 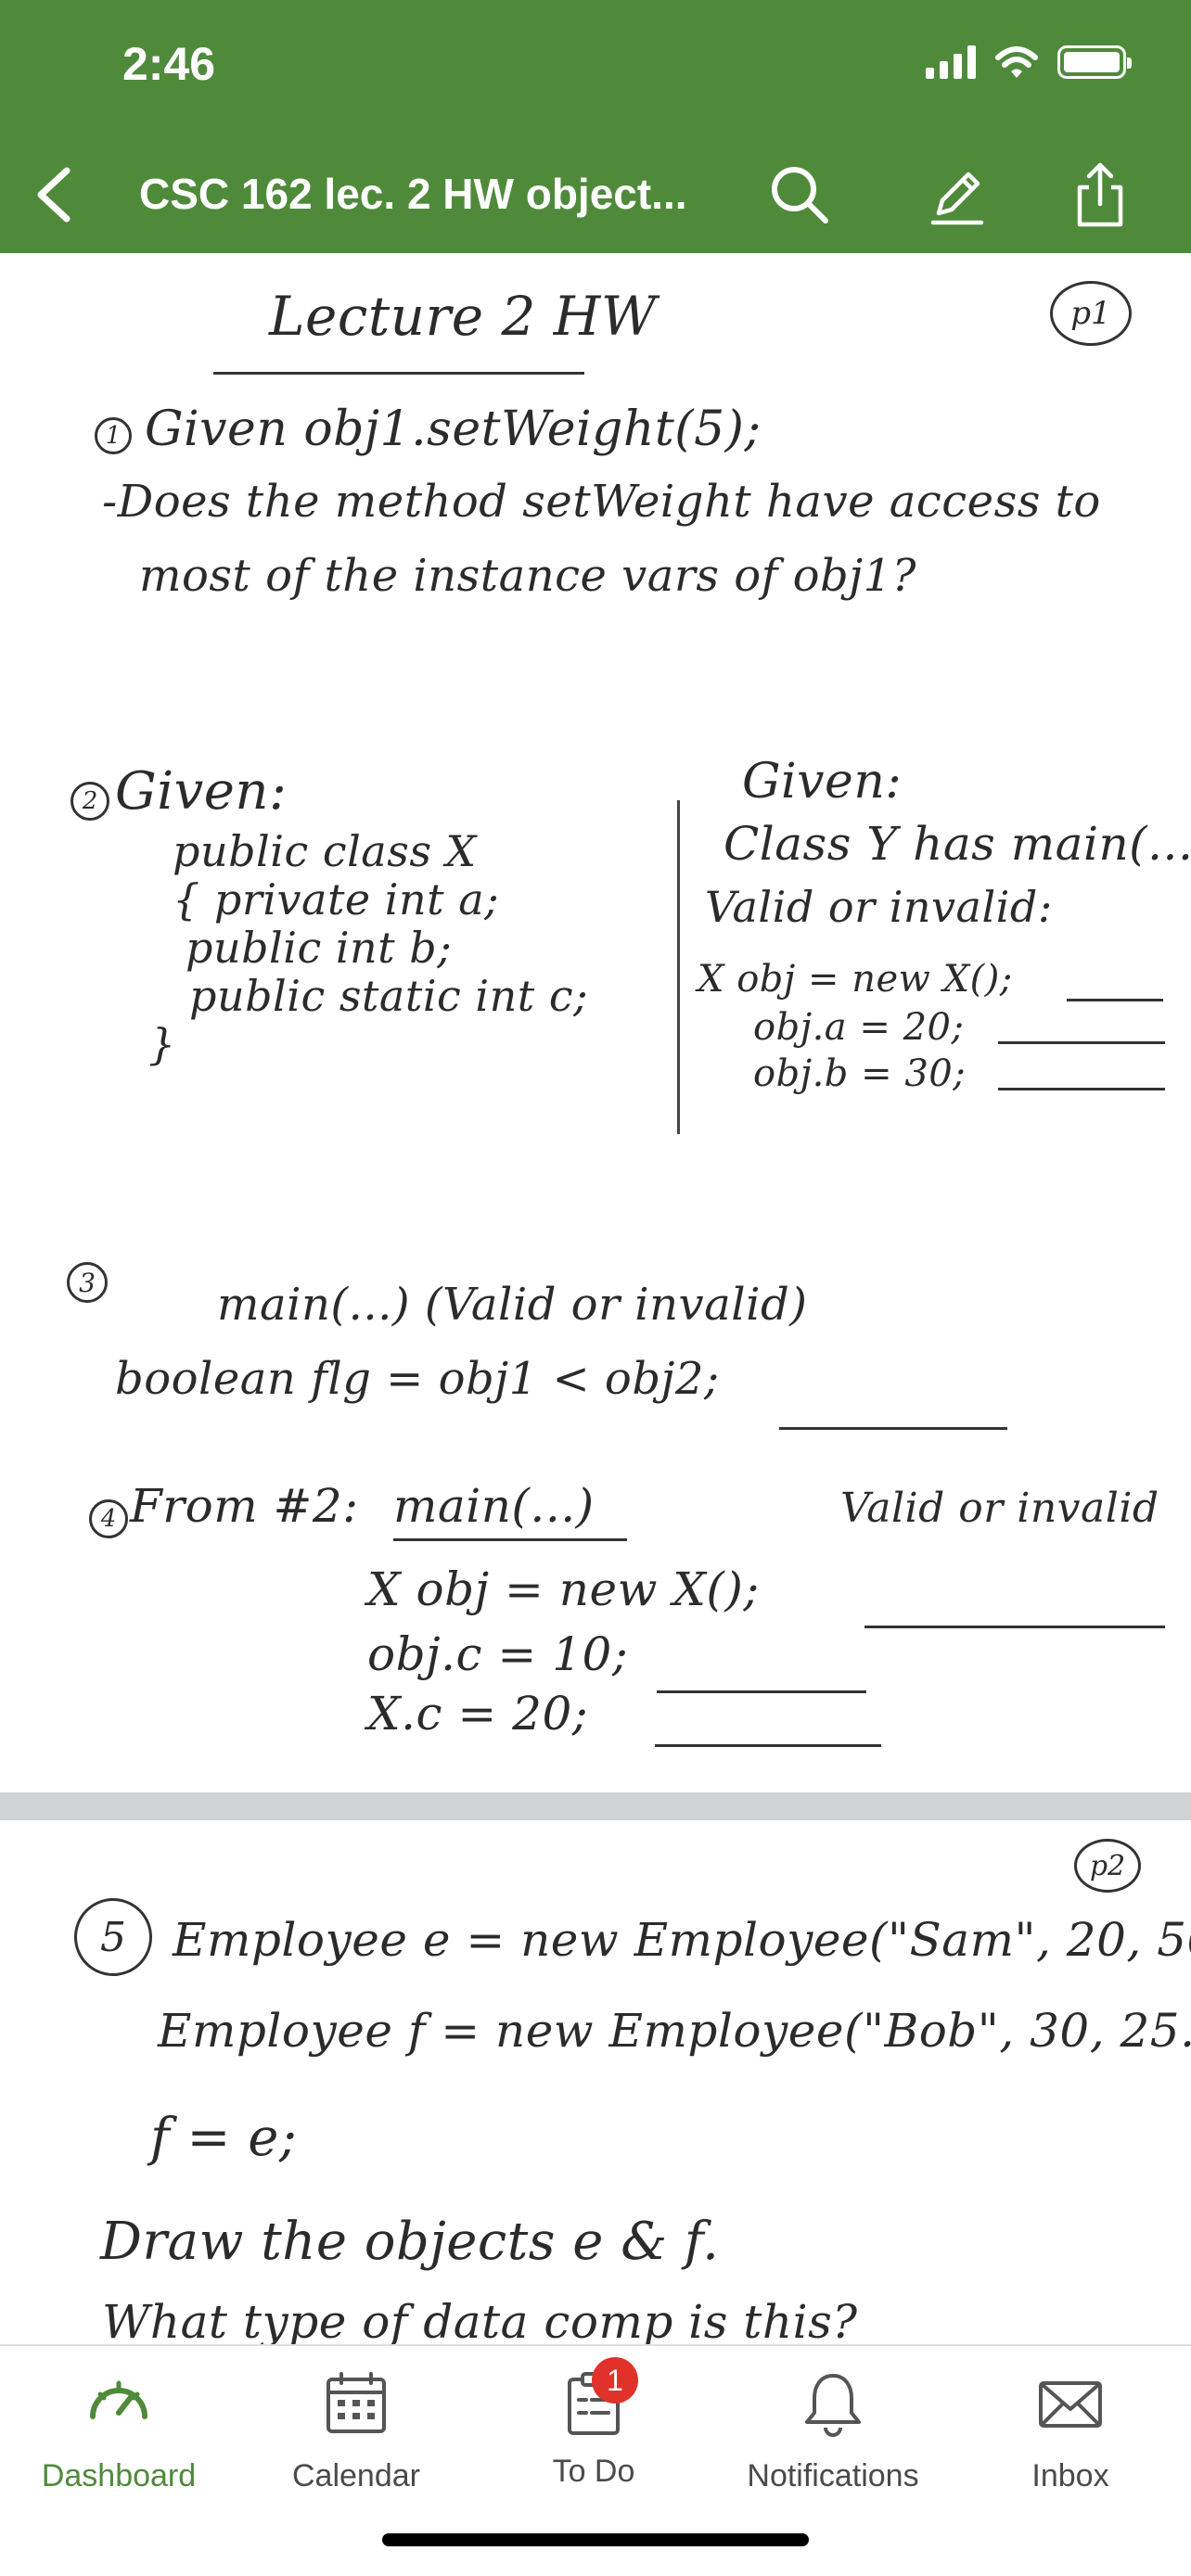 I want to click on cellular-signal-icon, so click(x=951, y=62).